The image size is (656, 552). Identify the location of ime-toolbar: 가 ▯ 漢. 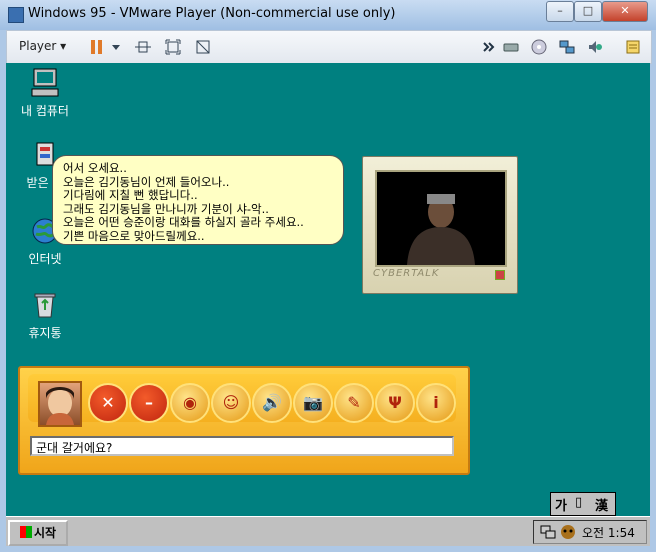
(583, 504).